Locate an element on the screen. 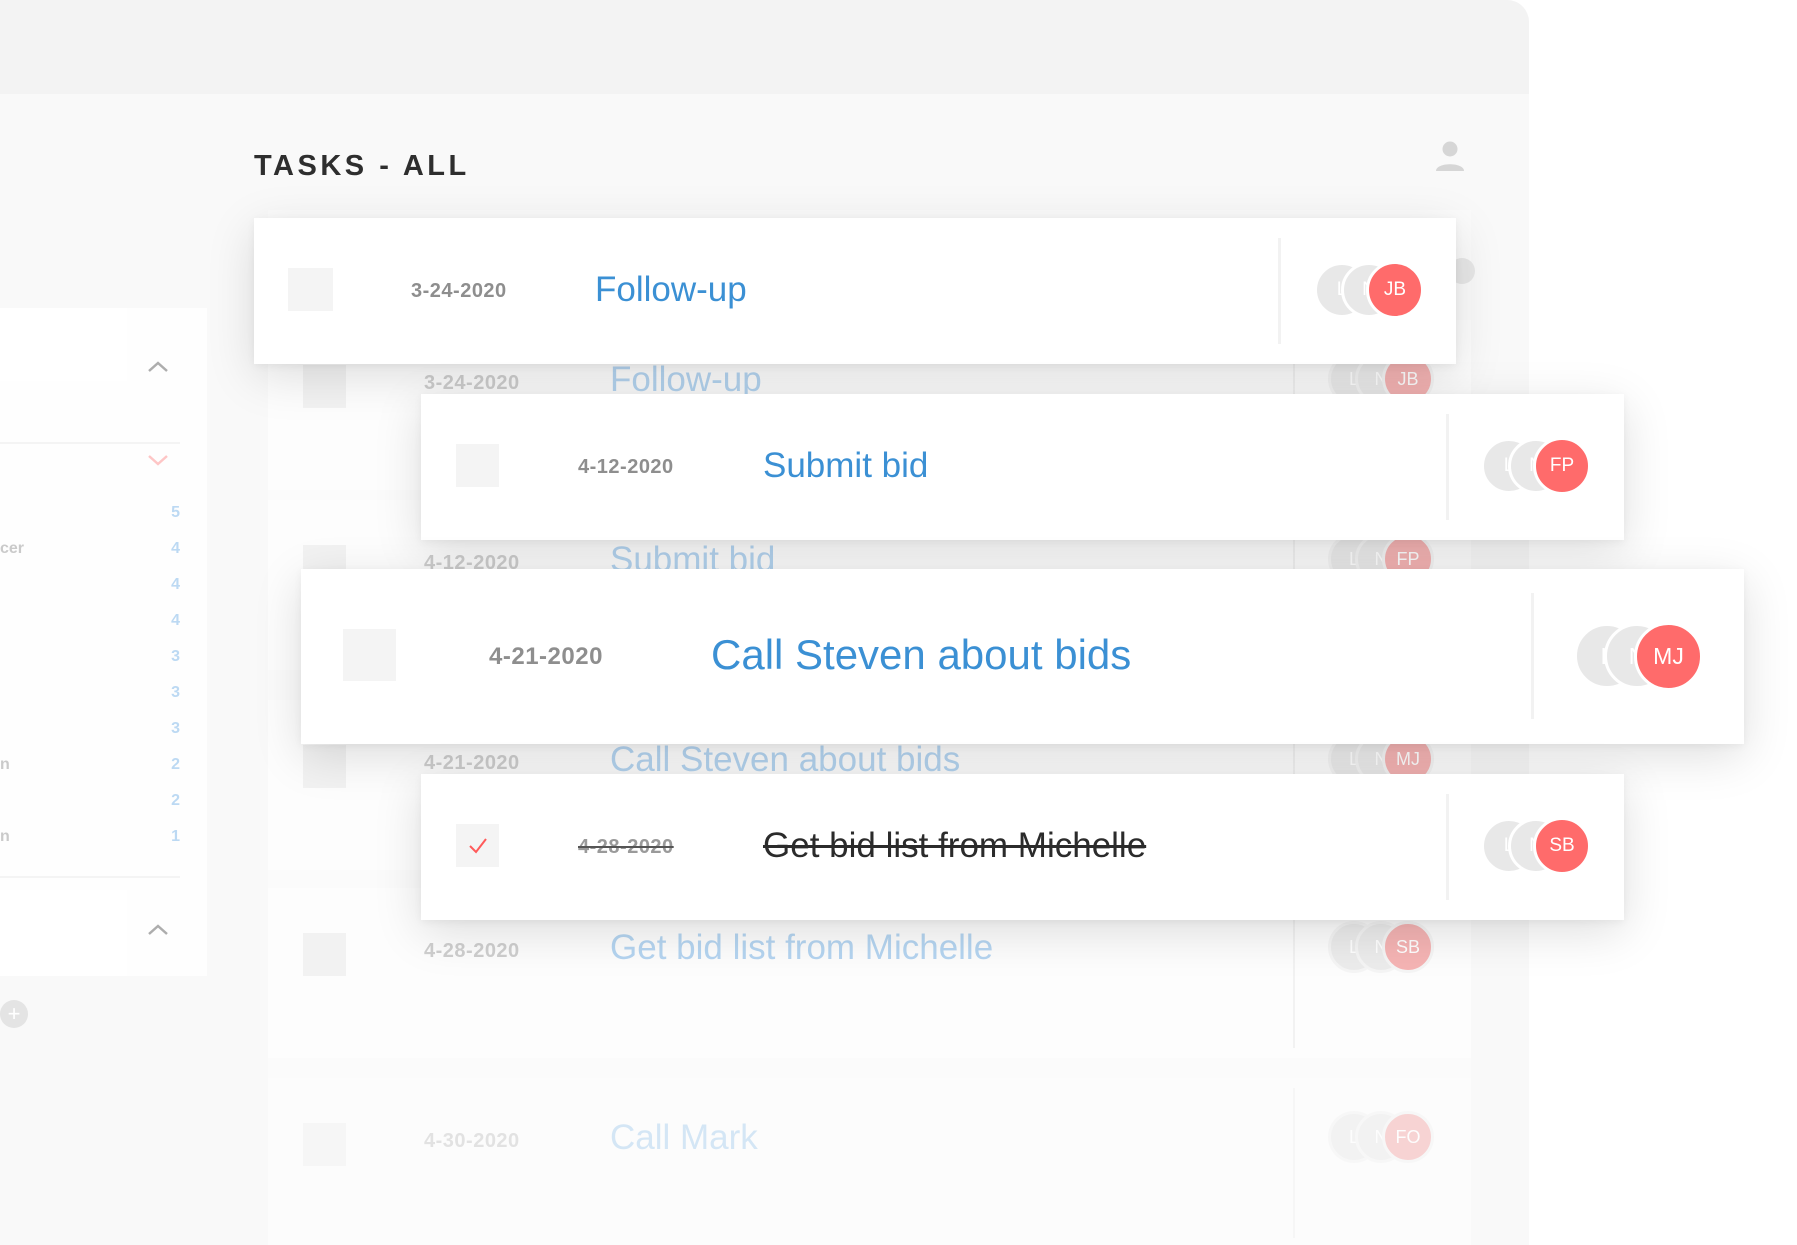 This screenshot has width=1797, height=1245. sidebar-item: 5 is located at coordinates (90, 514).